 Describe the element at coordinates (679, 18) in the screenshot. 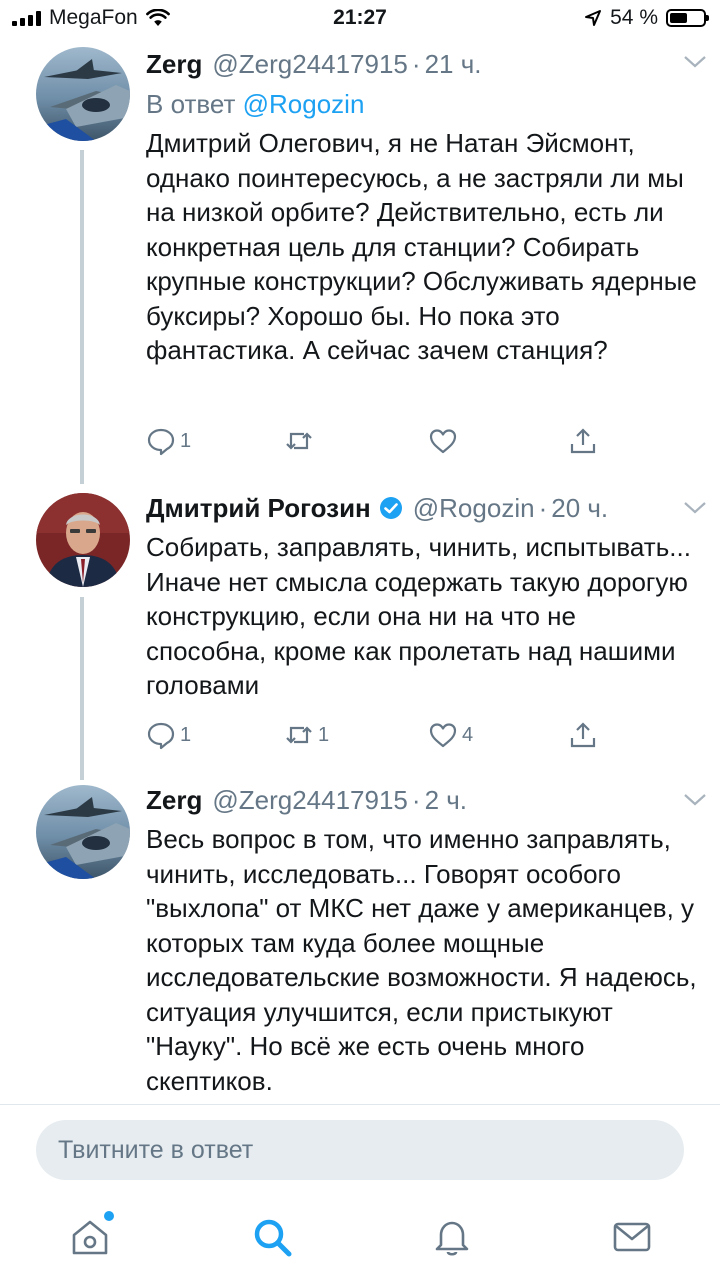

I see `battery-fill` at that location.